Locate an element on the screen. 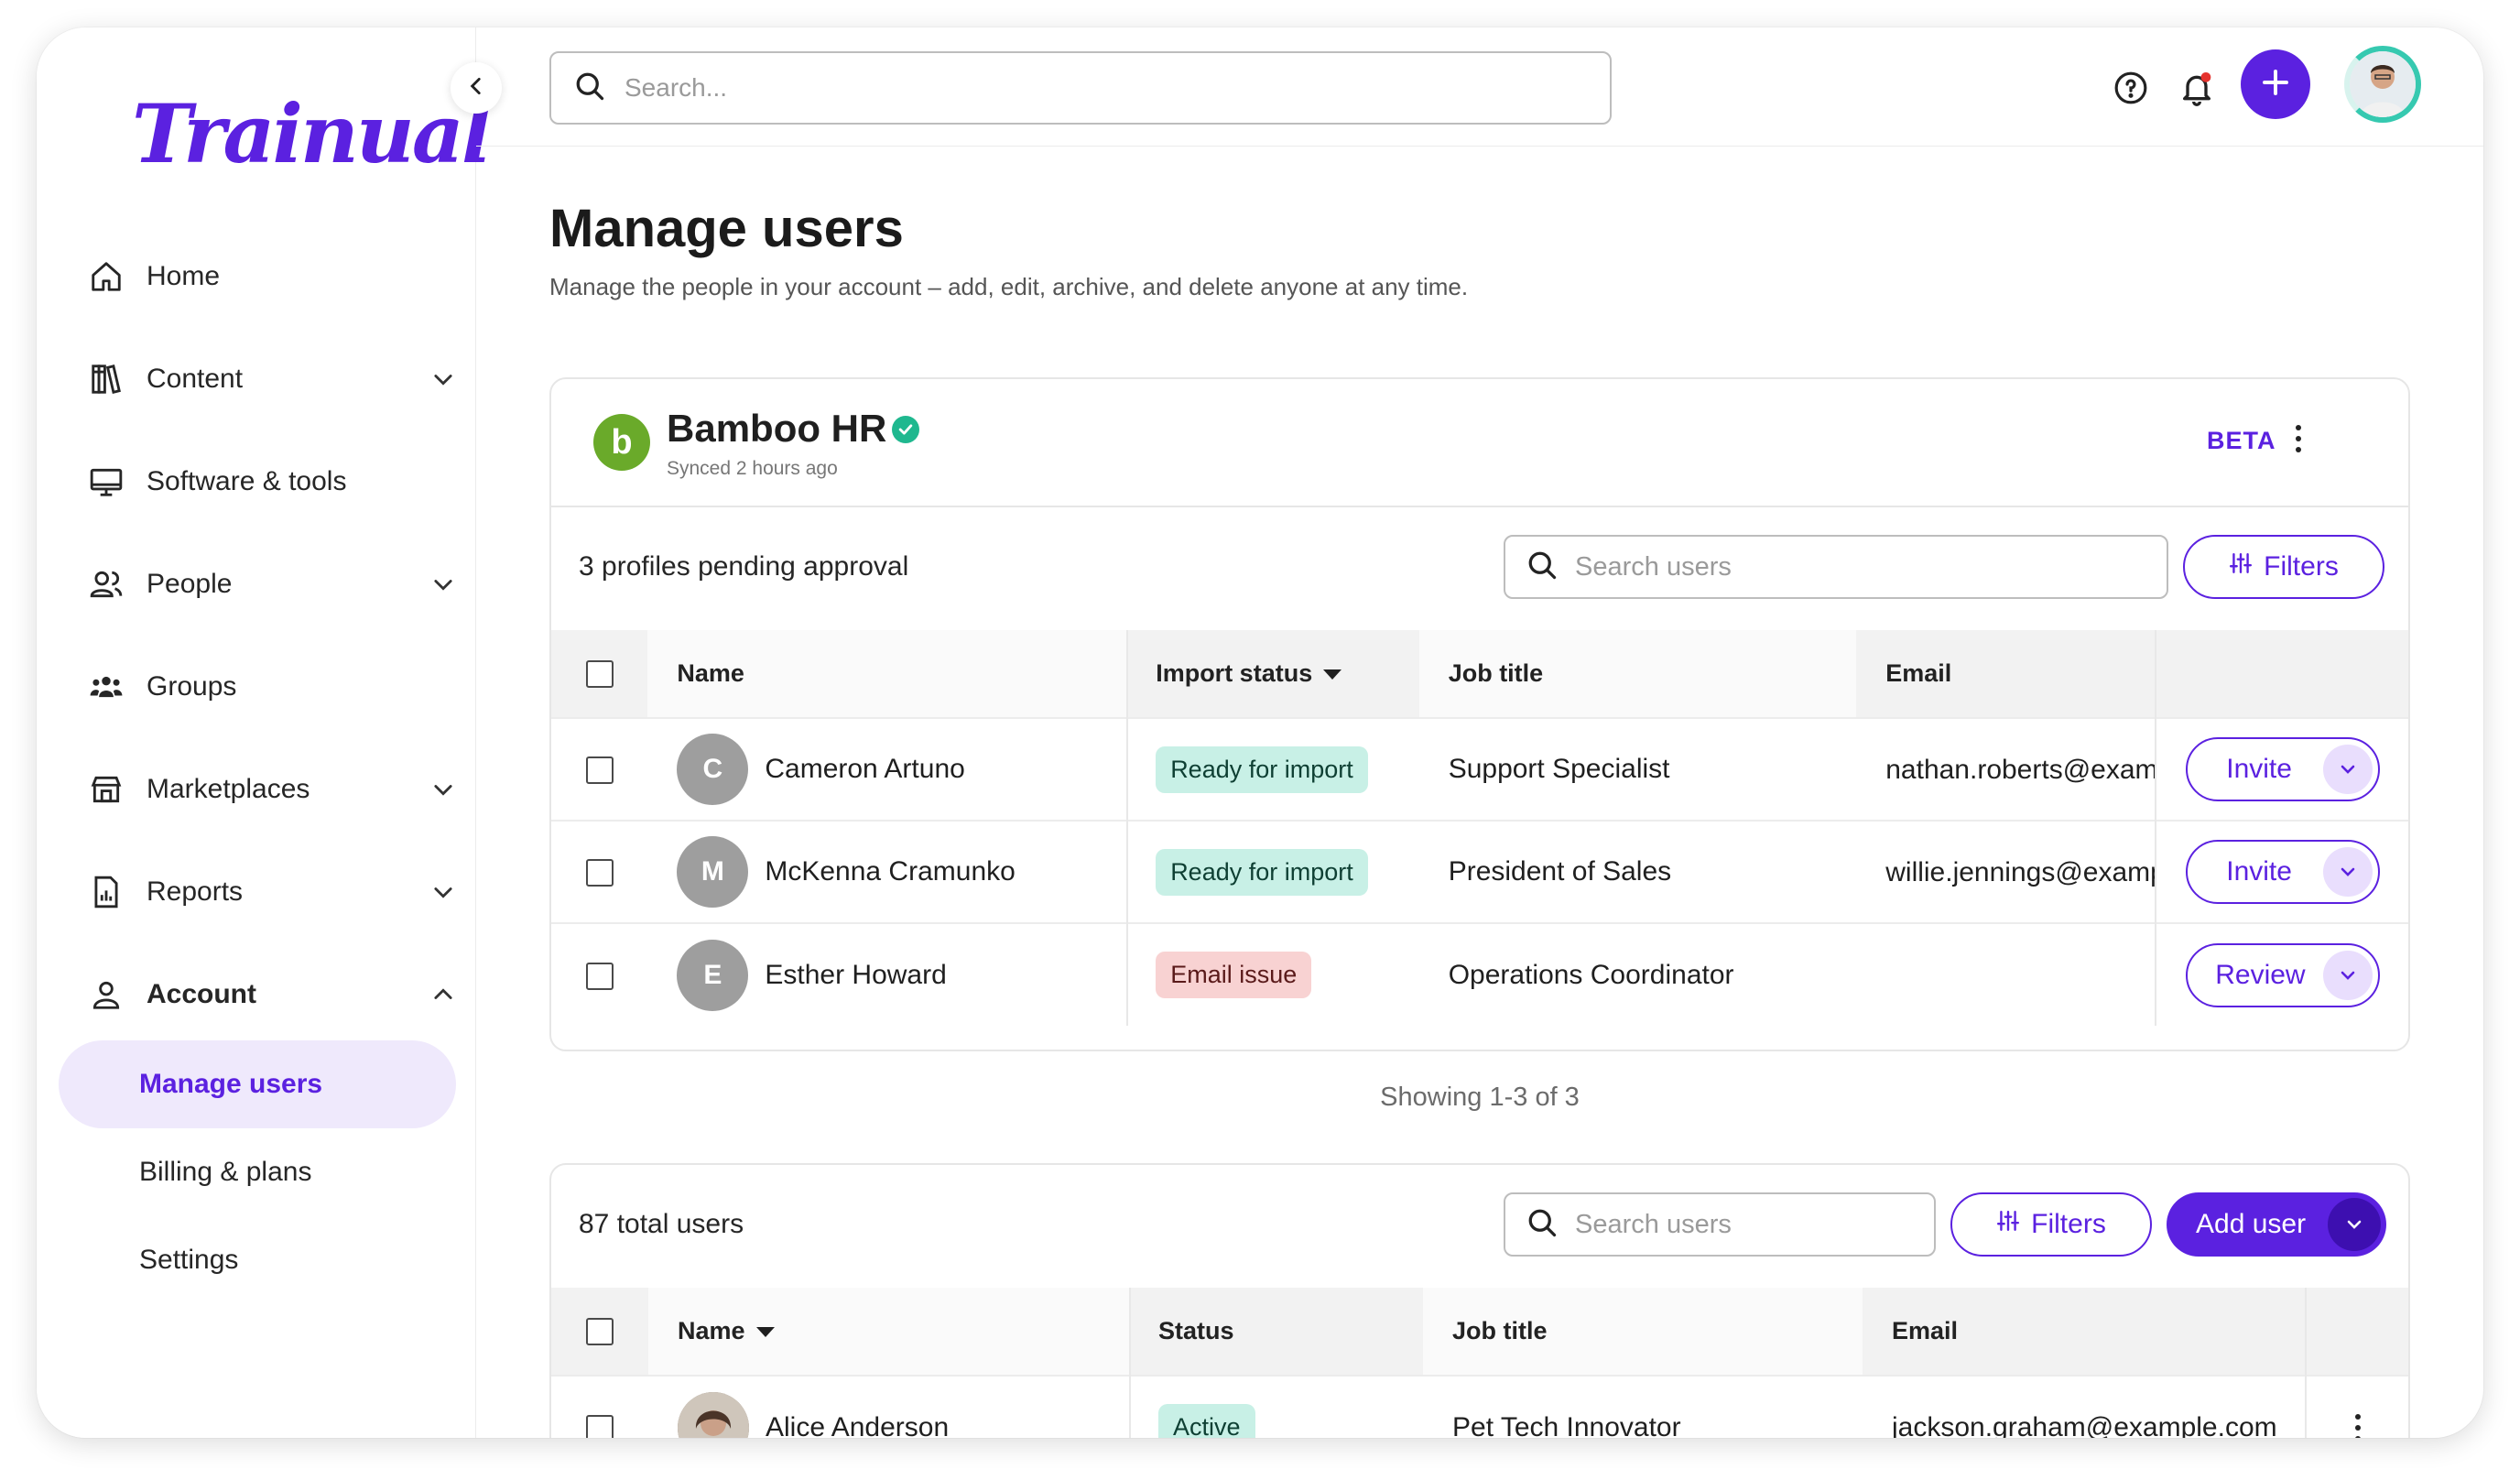  user-avatar is located at coordinates (2382, 84).